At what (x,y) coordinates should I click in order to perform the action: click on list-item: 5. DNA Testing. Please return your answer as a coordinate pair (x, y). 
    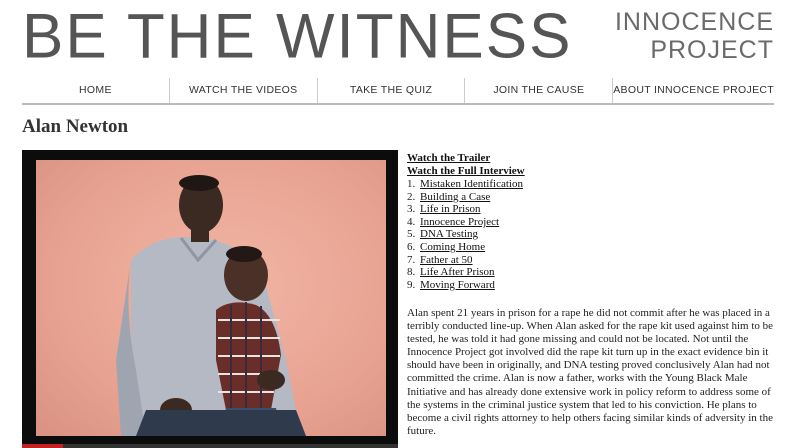
    Looking at the image, I should click on (466, 234).